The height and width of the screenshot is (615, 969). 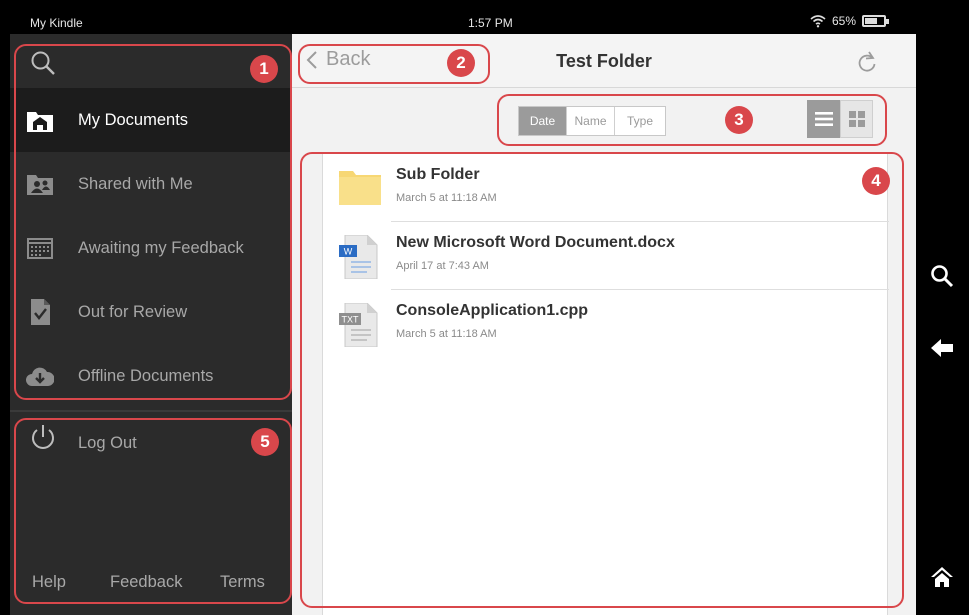 What do you see at coordinates (871, 21) in the screenshot?
I see `battery-fill` at bounding box center [871, 21].